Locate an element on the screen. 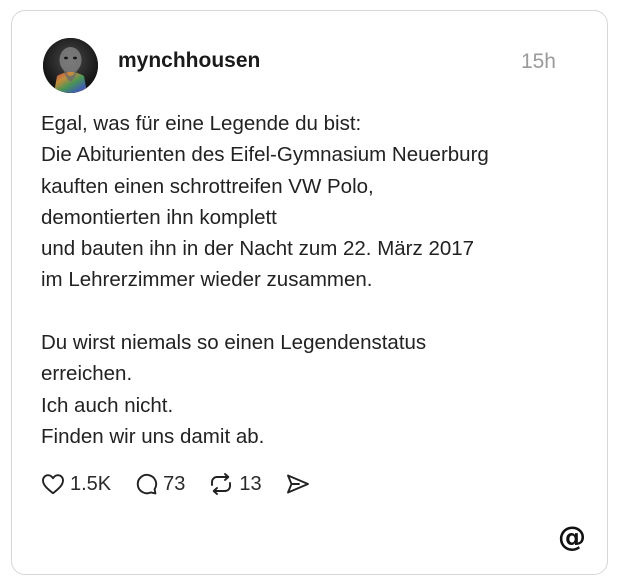 Image resolution: width=620 pixels, height=587 pixels. post-line: Finden wir uns damit ab. is located at coordinates (153, 436).